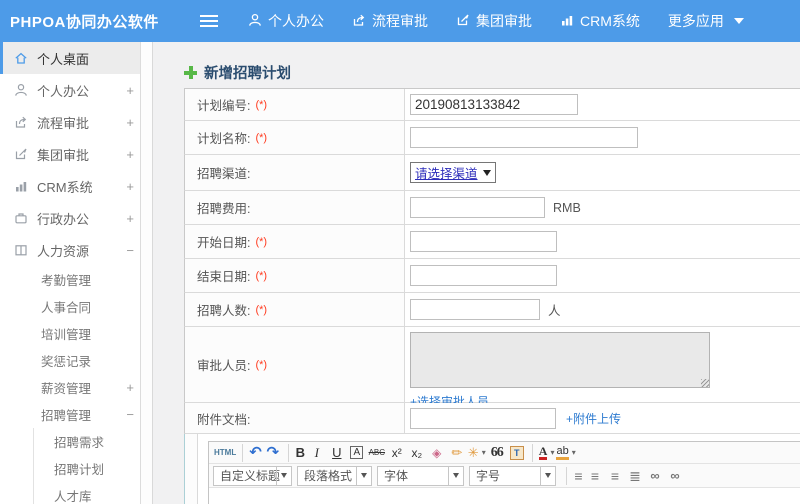  What do you see at coordinates (517, 453) in the screenshot?
I see `paste-plain-text-button: T` at bounding box center [517, 453].